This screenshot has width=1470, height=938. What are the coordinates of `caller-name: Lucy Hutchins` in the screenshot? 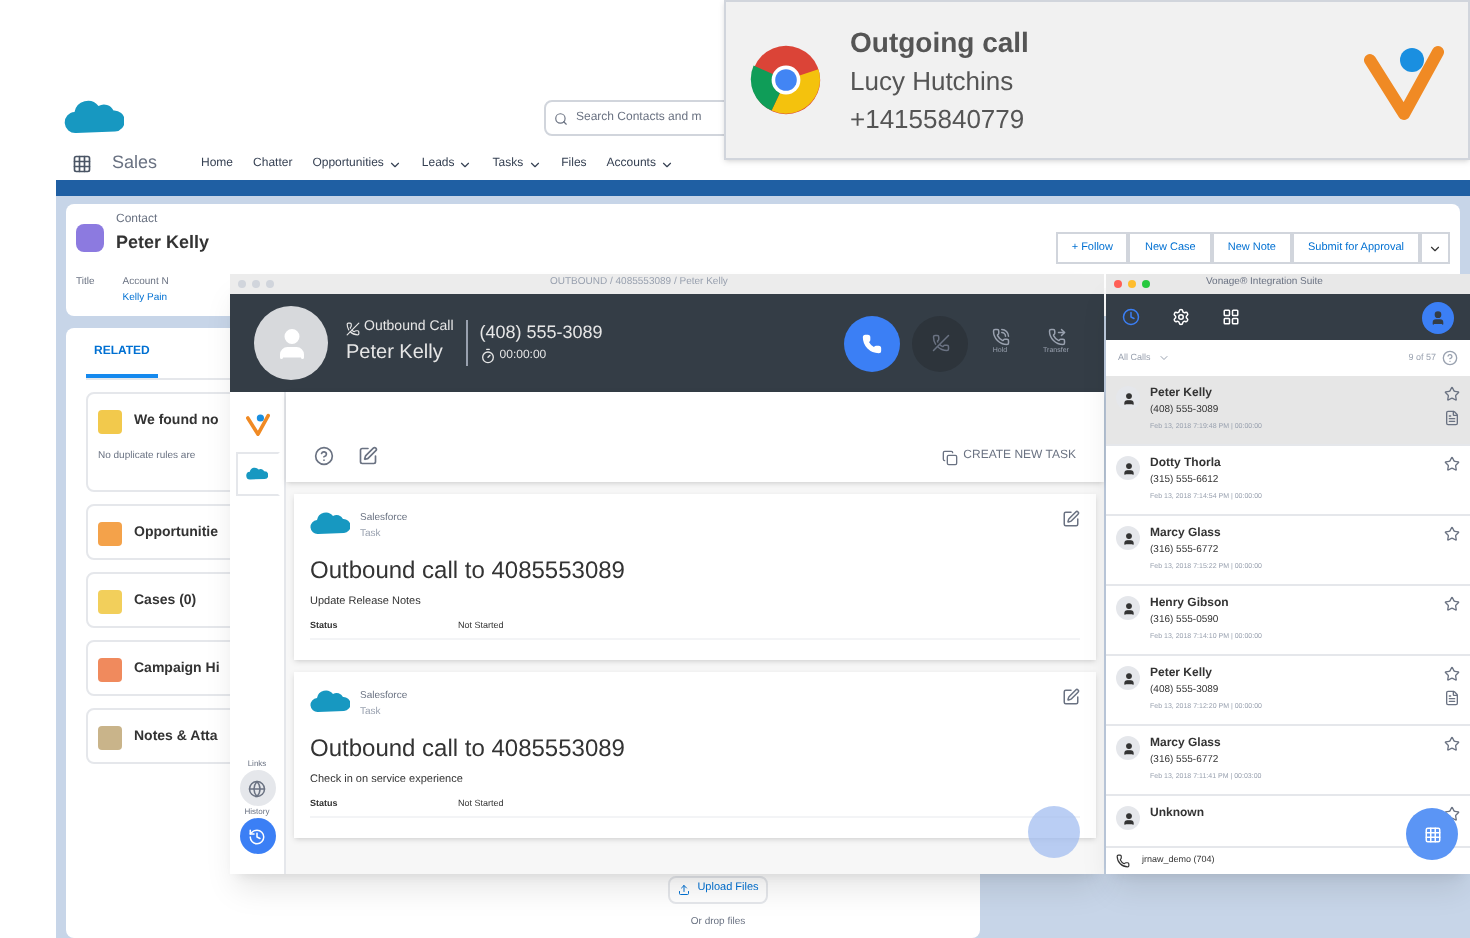 It's located at (933, 81).